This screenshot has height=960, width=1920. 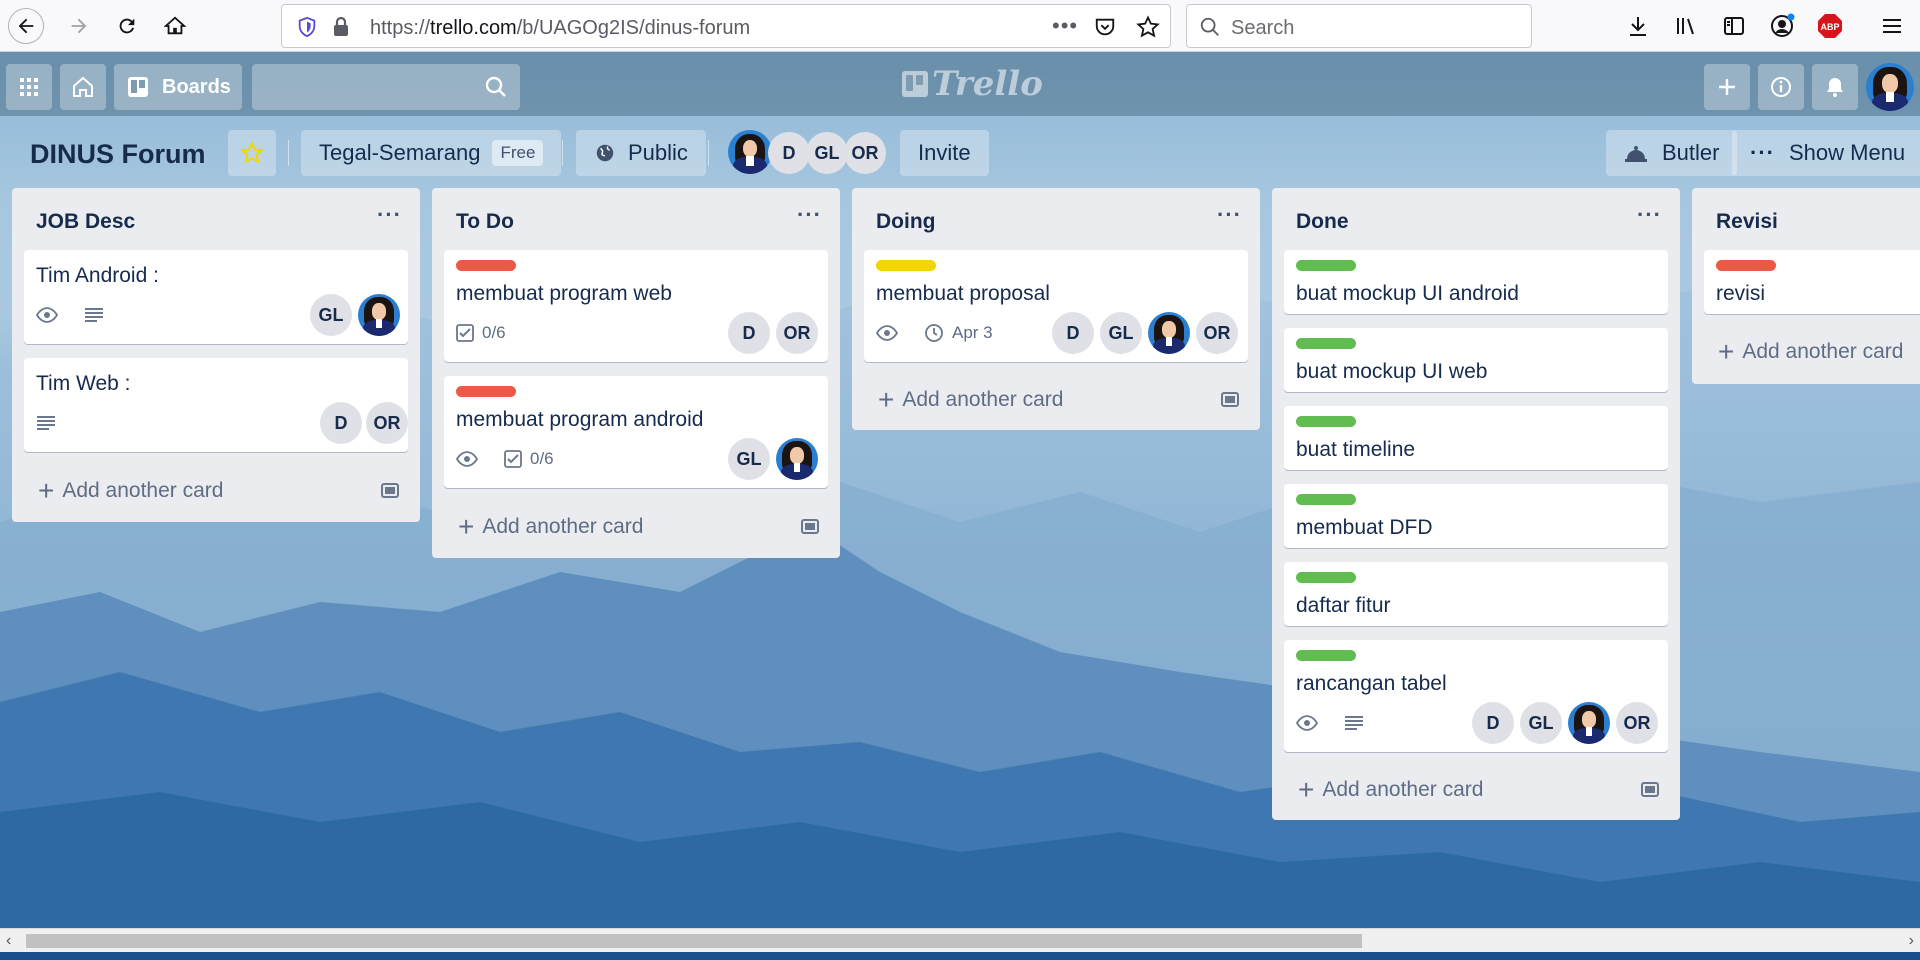 What do you see at coordinates (79, 26) in the screenshot?
I see `forward-button` at bounding box center [79, 26].